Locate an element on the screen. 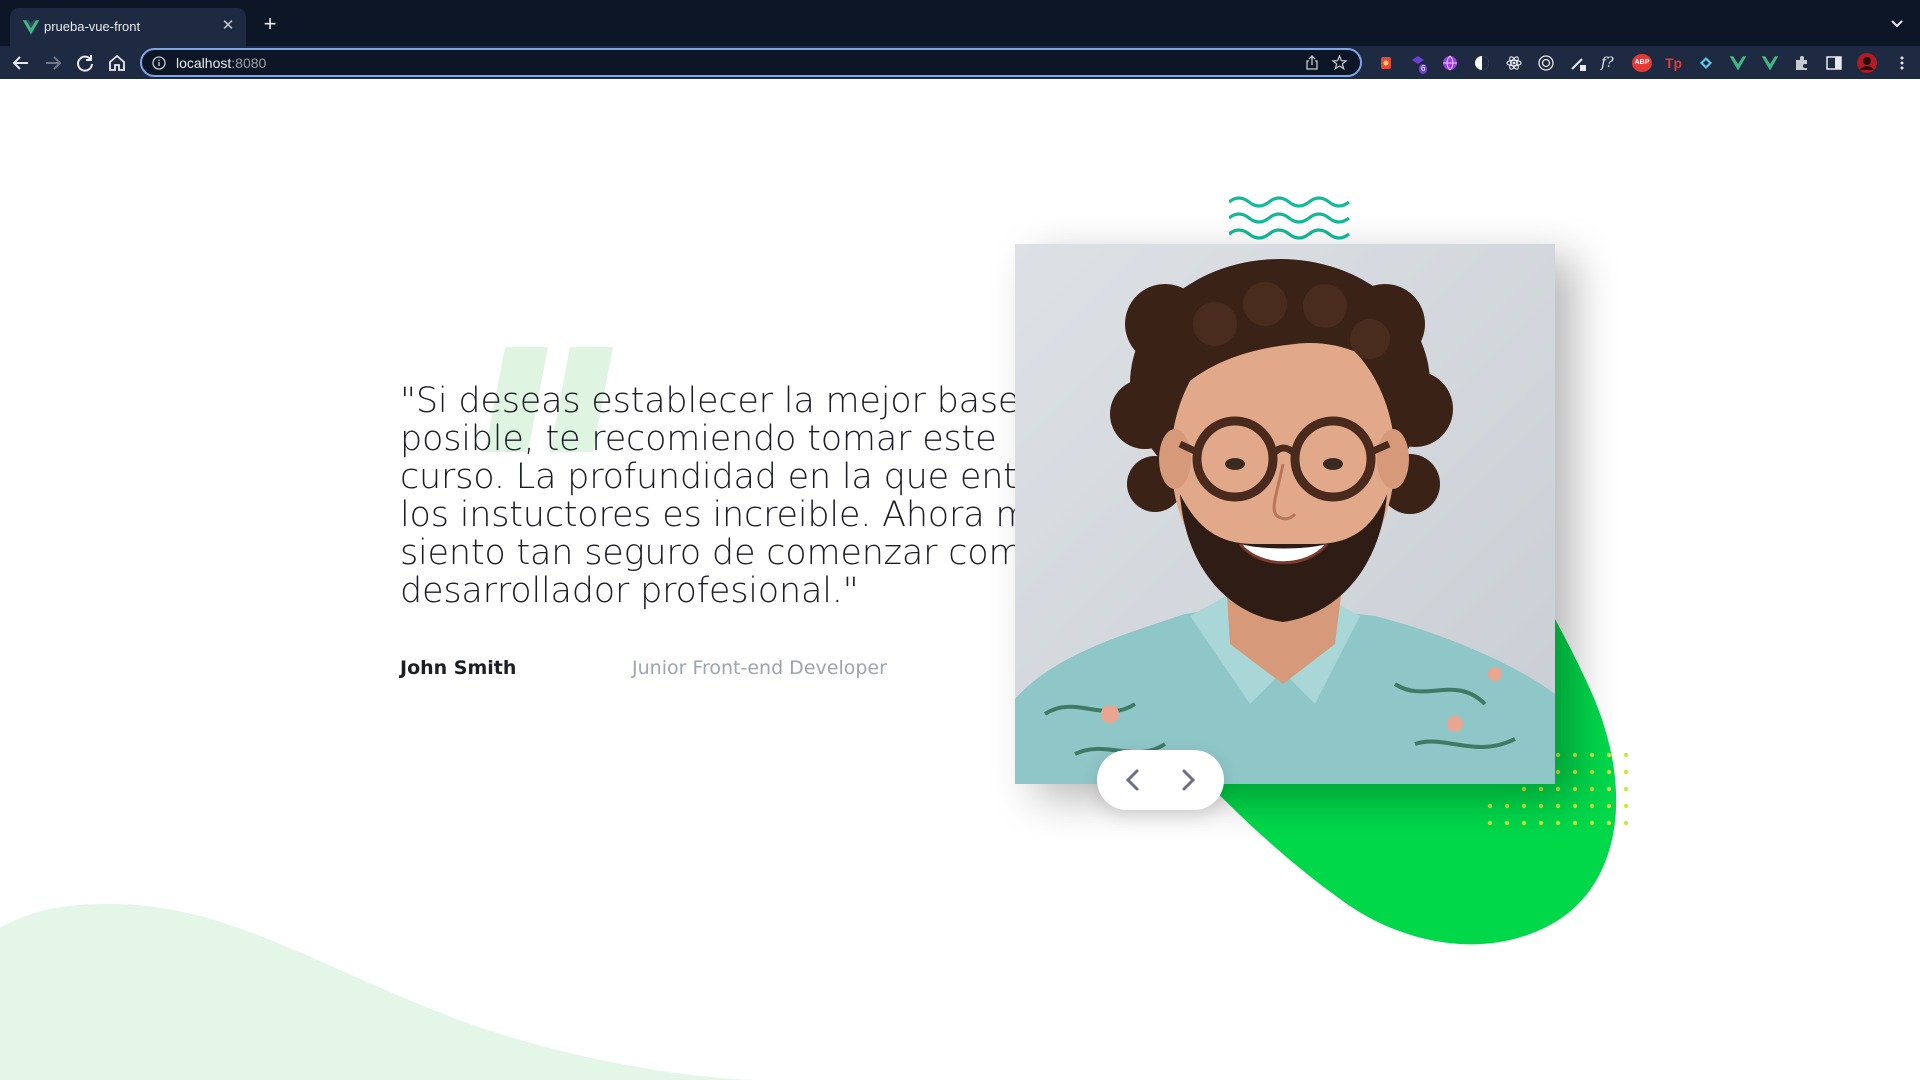  function-icon: f? is located at coordinates (1610, 63).